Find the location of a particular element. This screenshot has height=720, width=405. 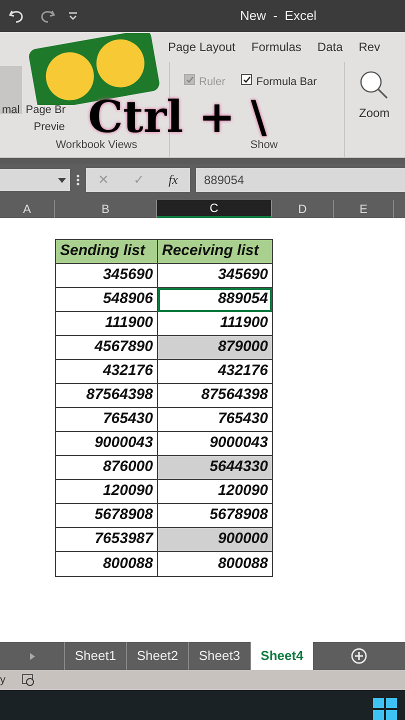

group-label: Workbook Views is located at coordinates (96, 145).